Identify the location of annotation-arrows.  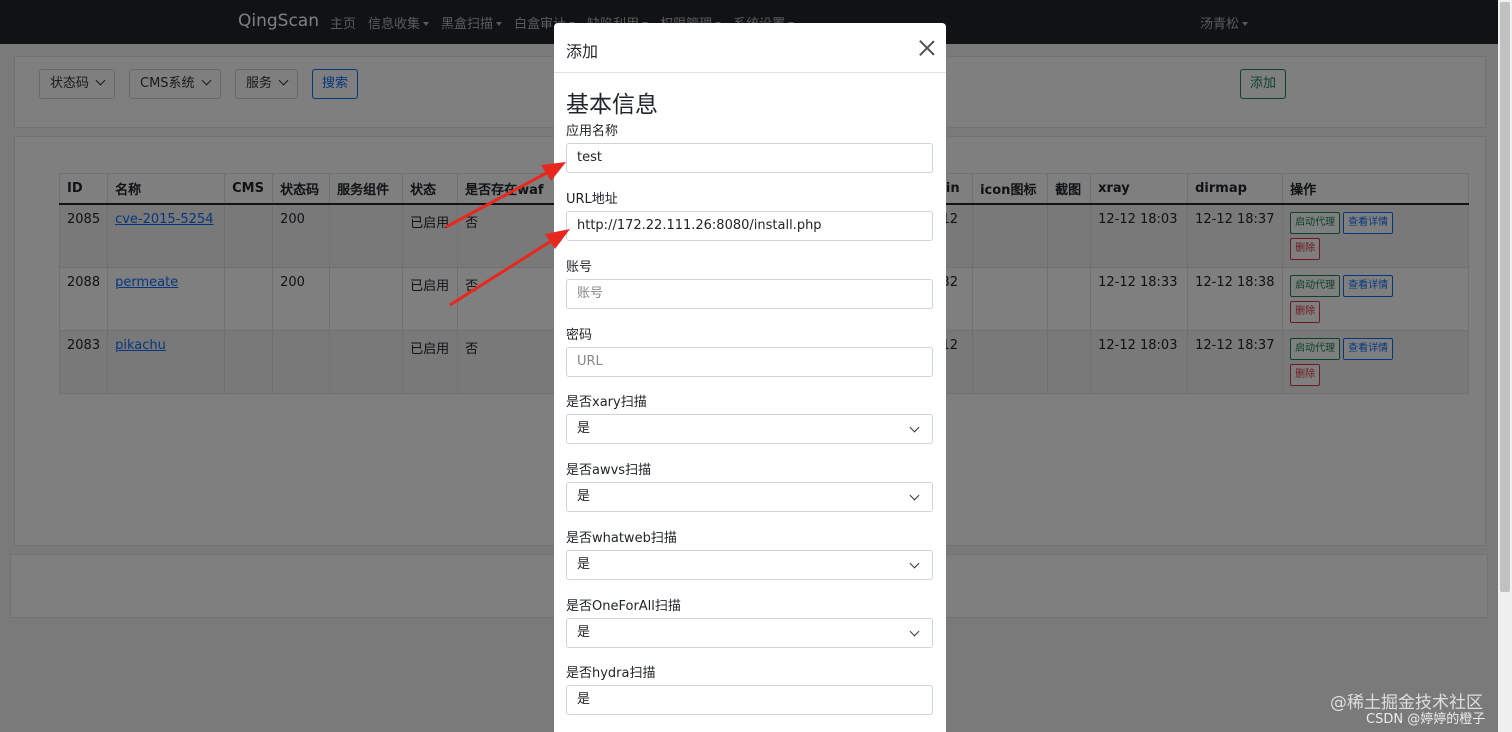
(507, 234).